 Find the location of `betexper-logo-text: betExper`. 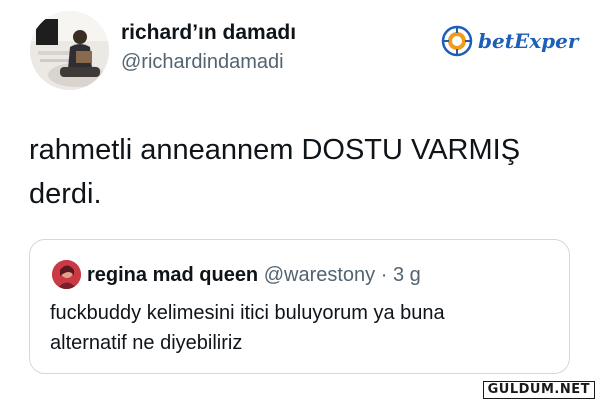

betexper-logo-text: betExper is located at coordinates (529, 41).